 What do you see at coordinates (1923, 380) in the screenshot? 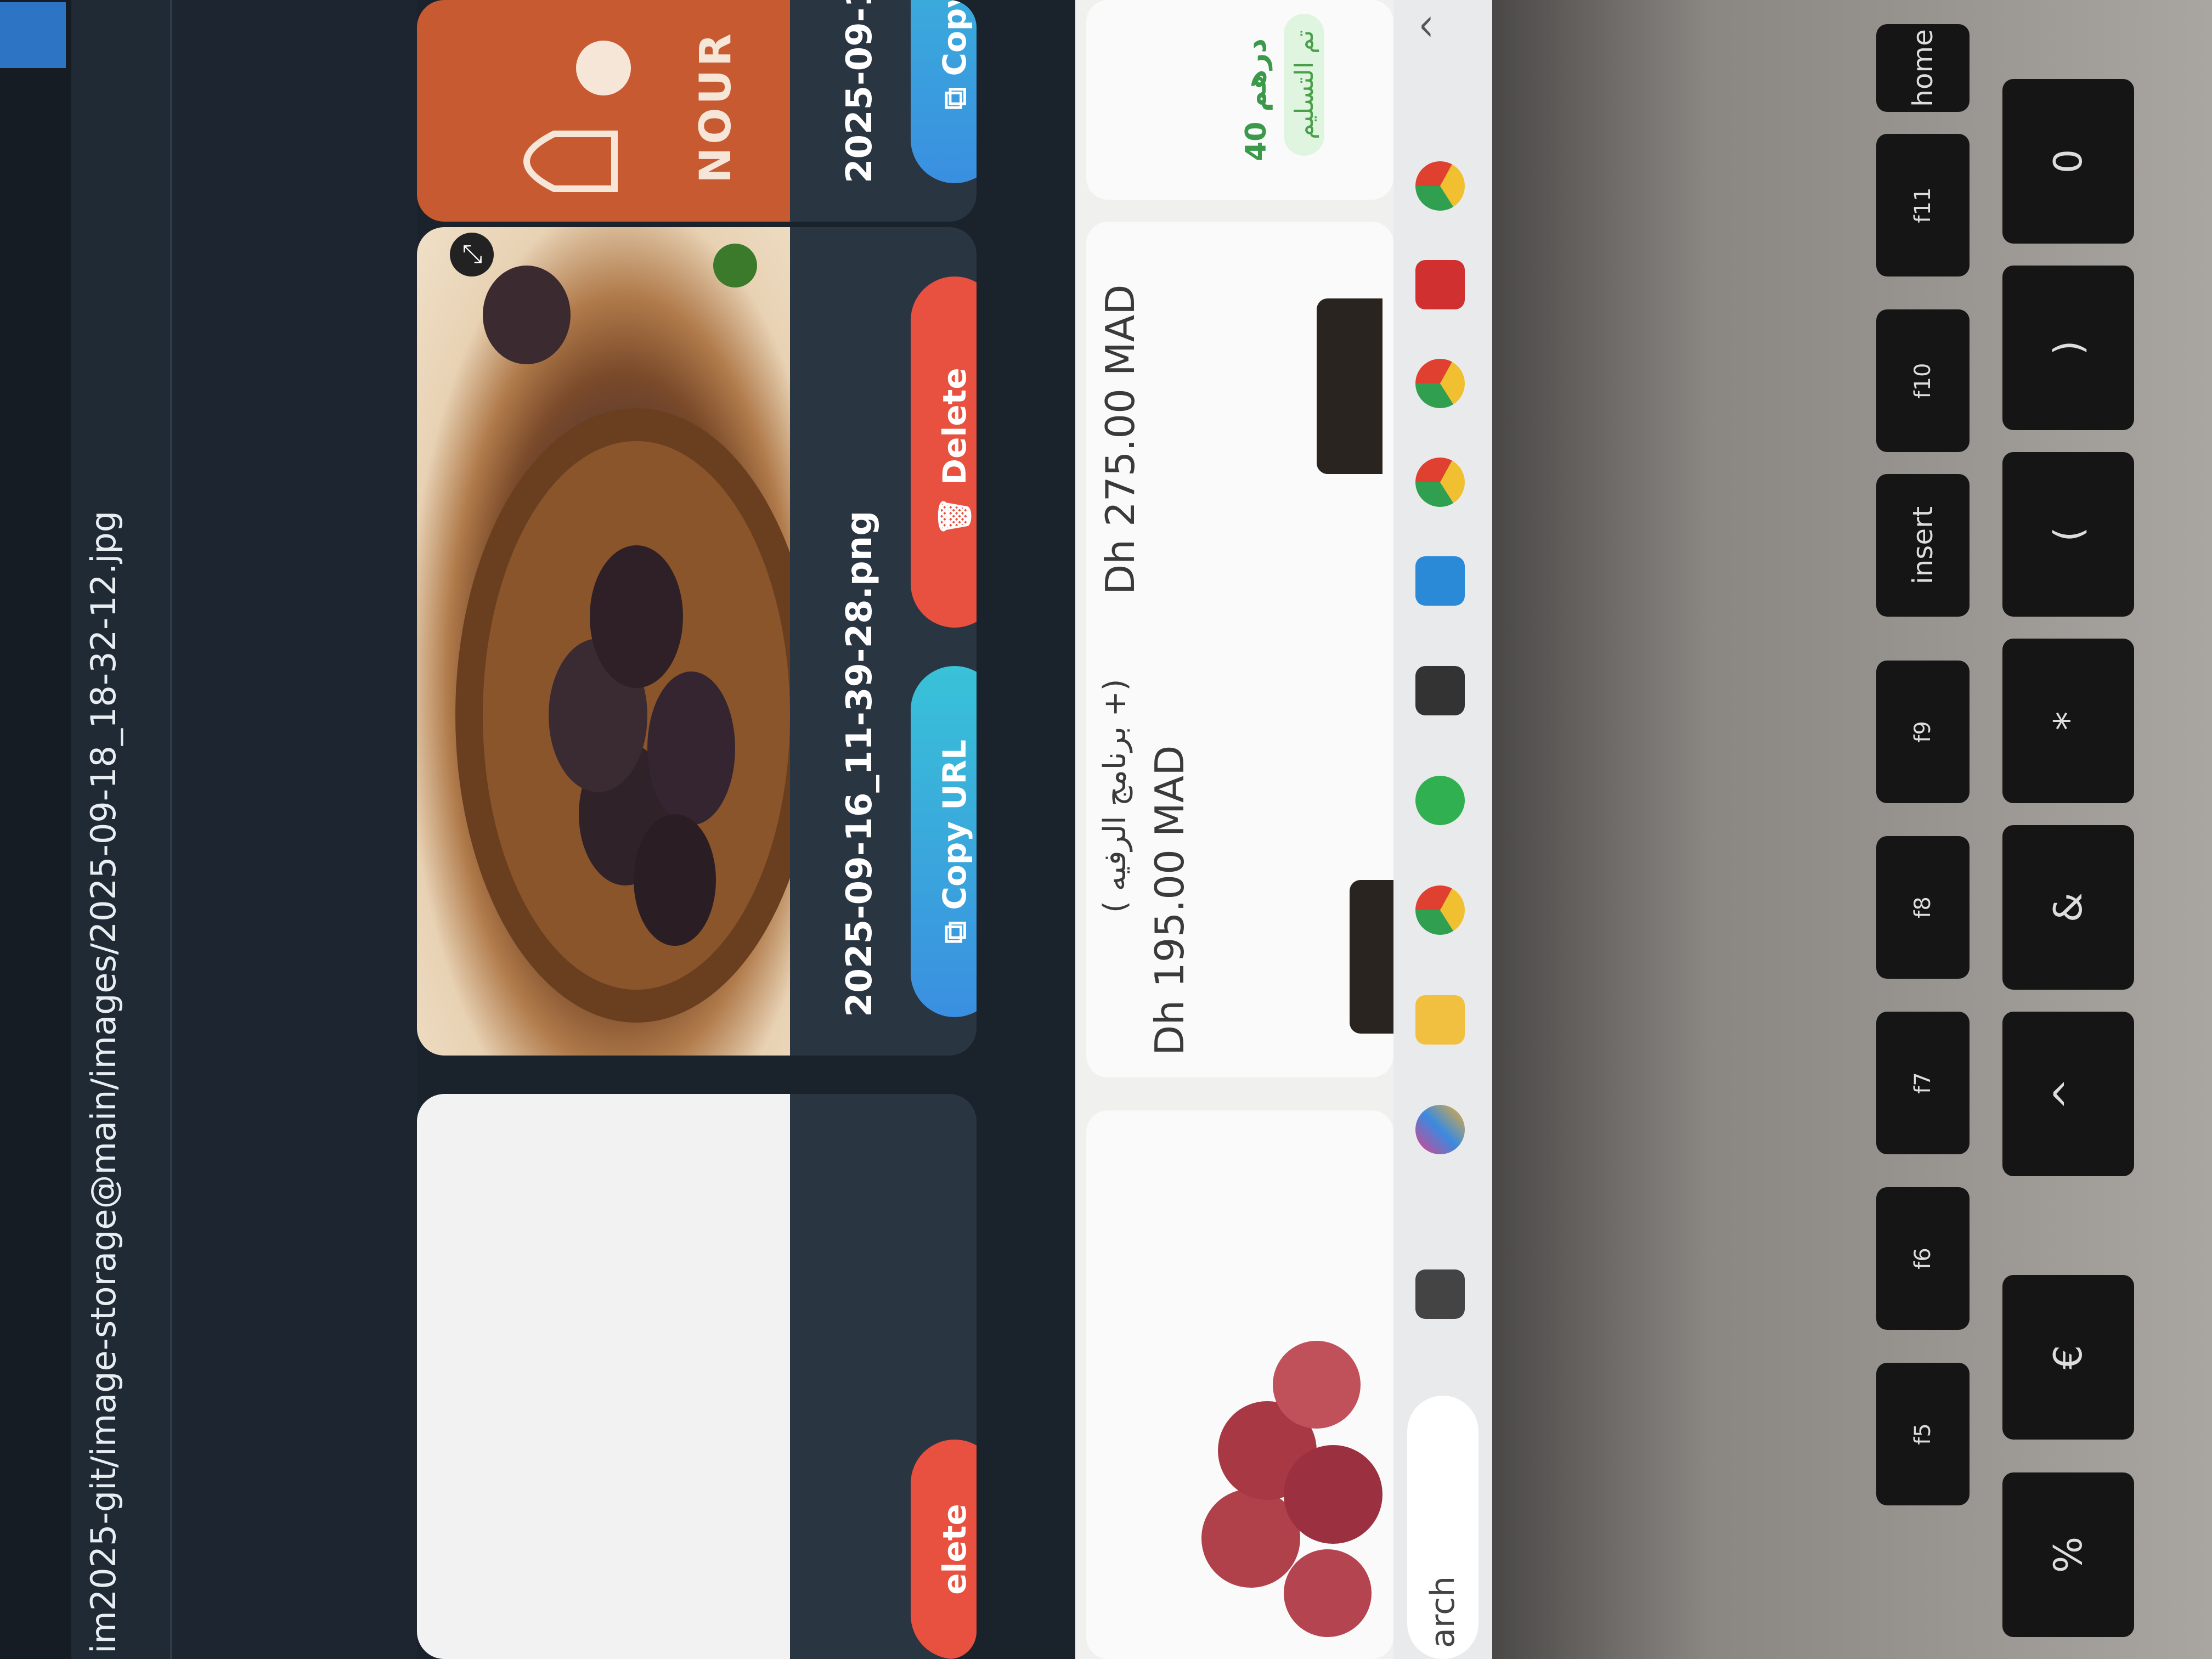
I see `key-f10: f10` at bounding box center [1923, 380].